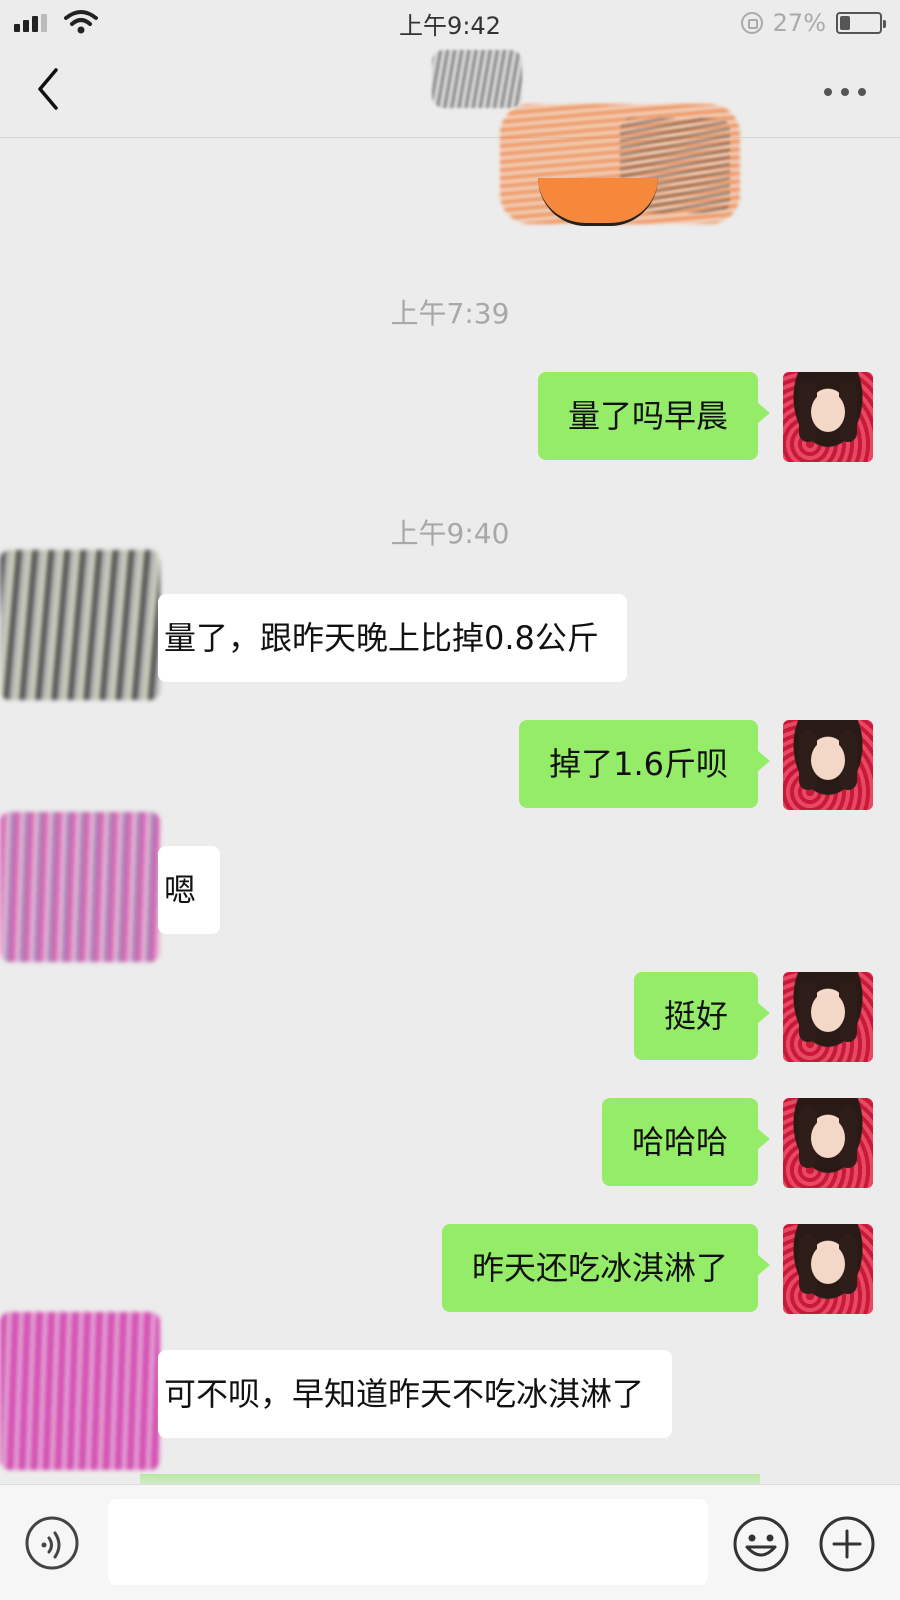 This screenshot has width=900, height=1600. I want to click on sent-message-bubble: 昨天还吃冰淇淋了, so click(606, 1268).